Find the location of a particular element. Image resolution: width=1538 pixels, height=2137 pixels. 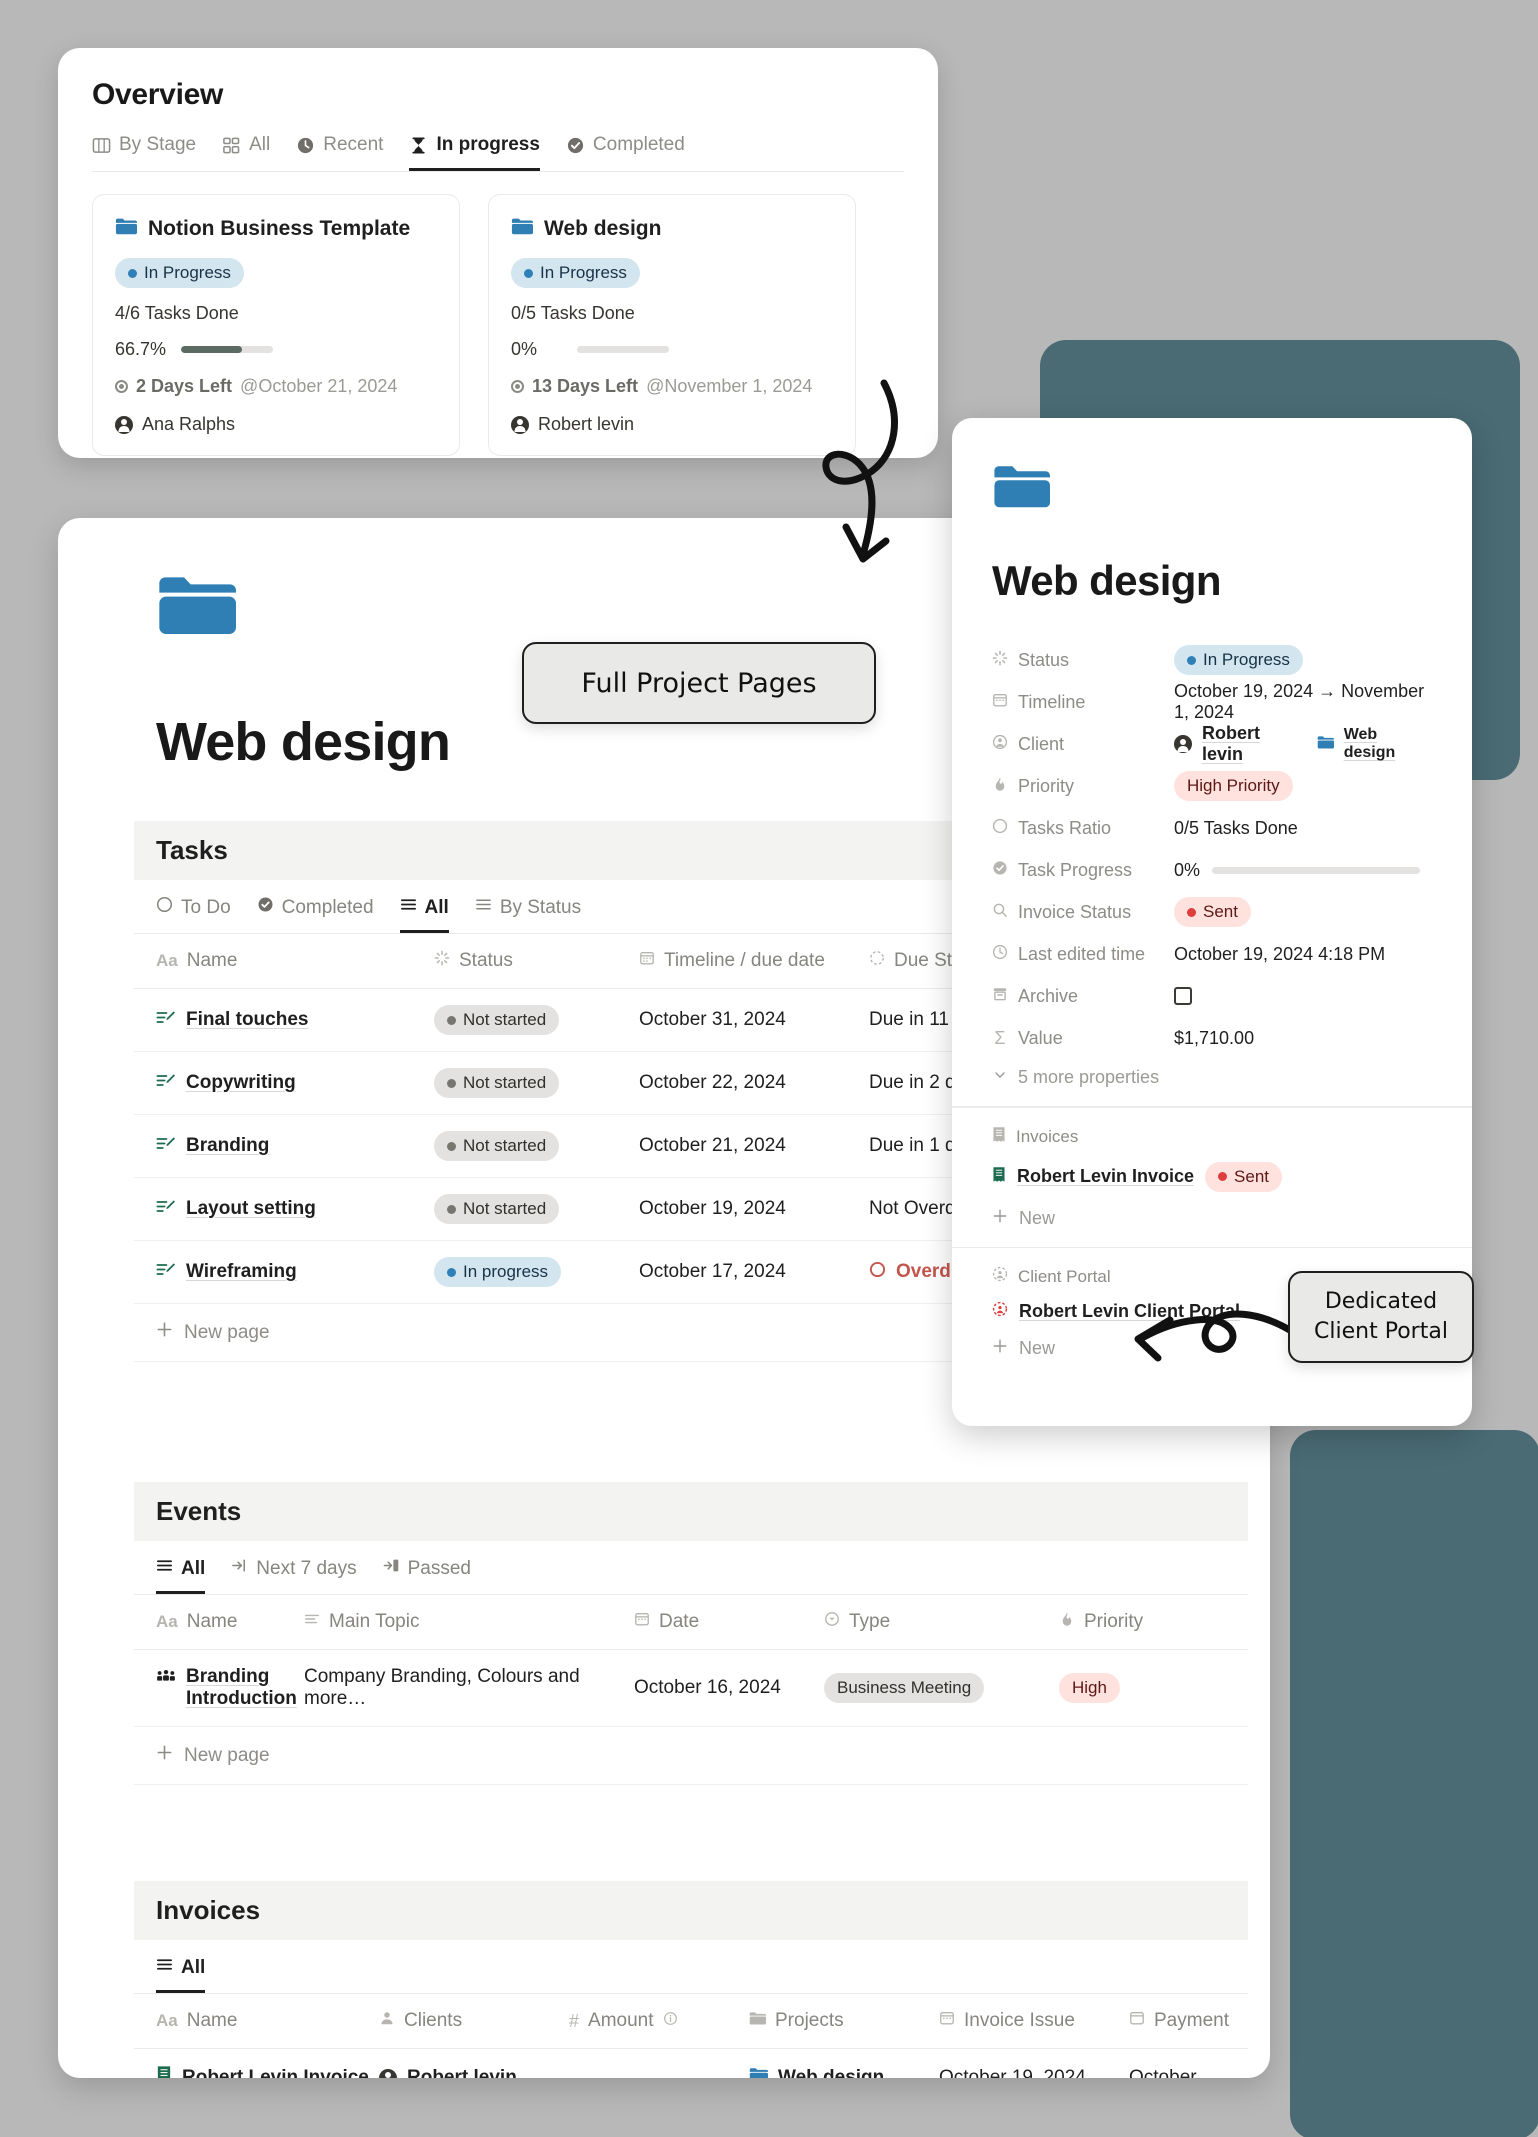

tab-by-status: By Status is located at coordinates (528, 914).